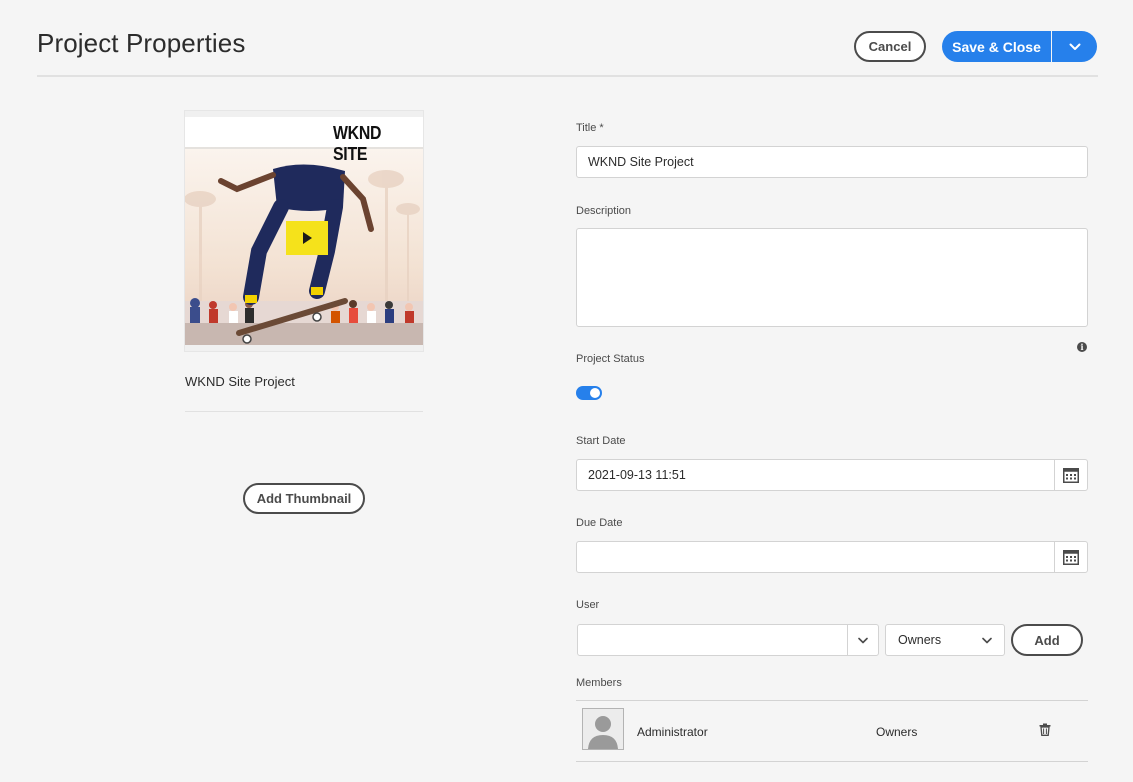  I want to click on members-bottom-divider, so click(832, 761).